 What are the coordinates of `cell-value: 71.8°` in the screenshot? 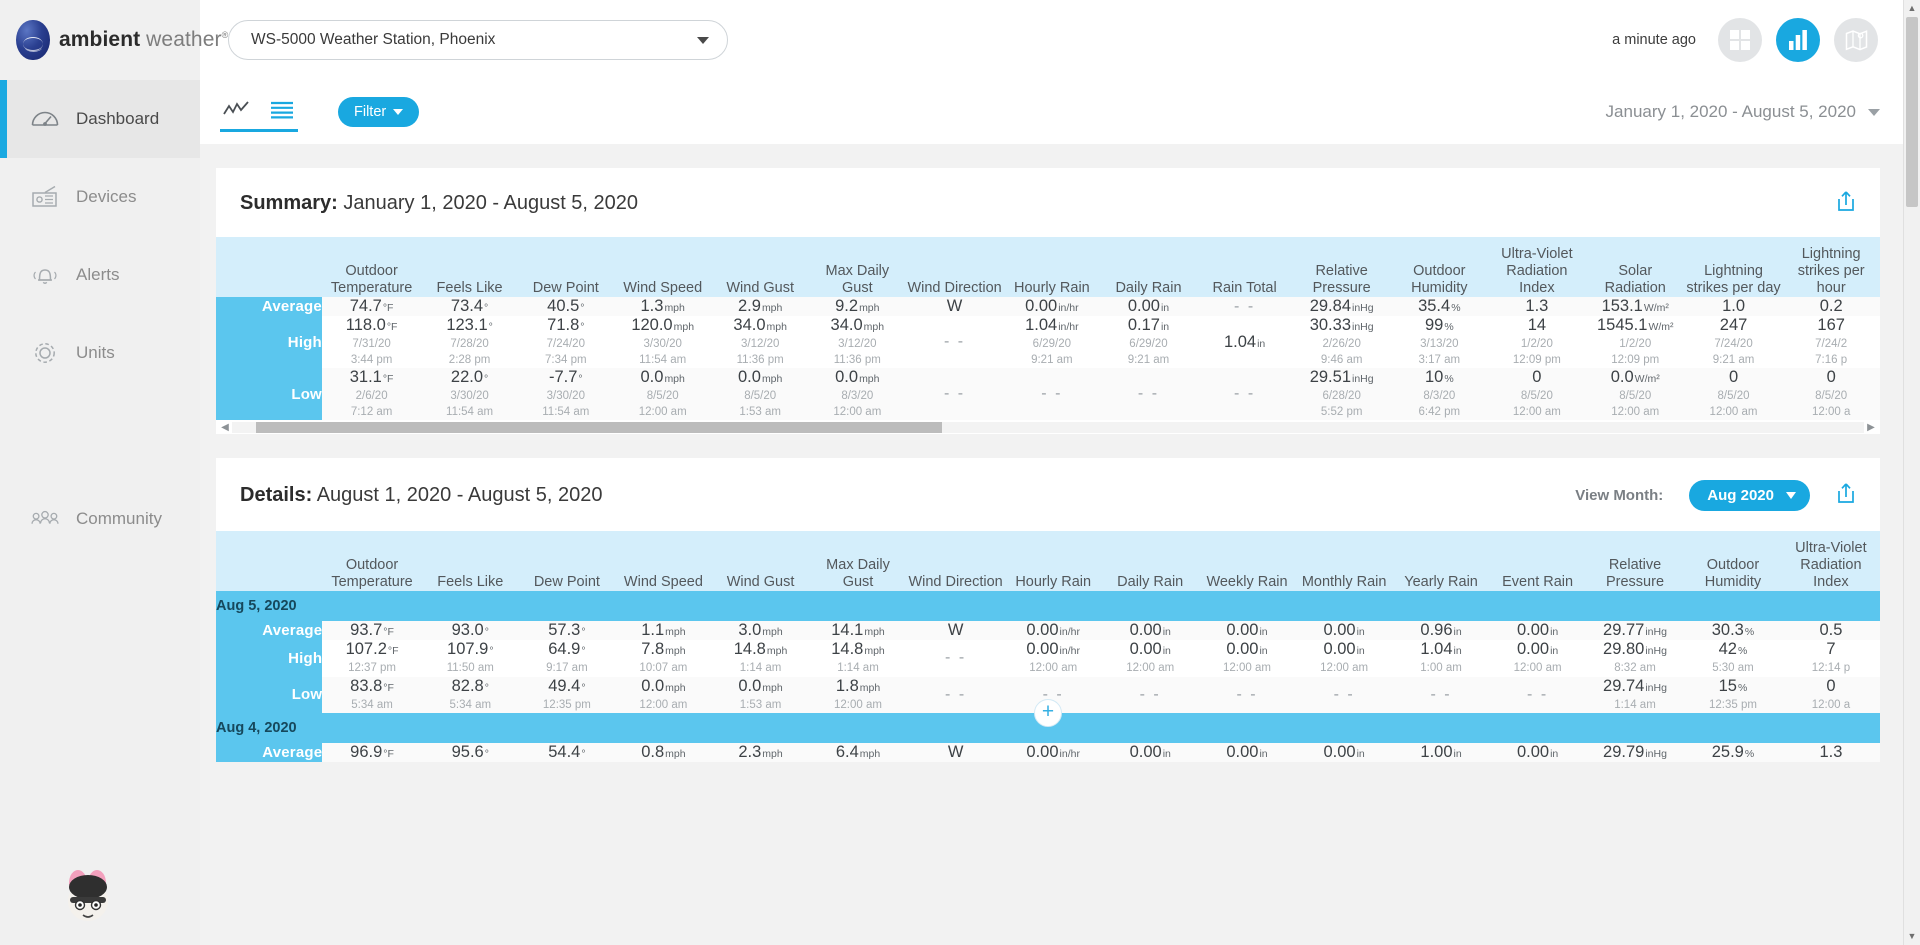 It's located at (566, 325).